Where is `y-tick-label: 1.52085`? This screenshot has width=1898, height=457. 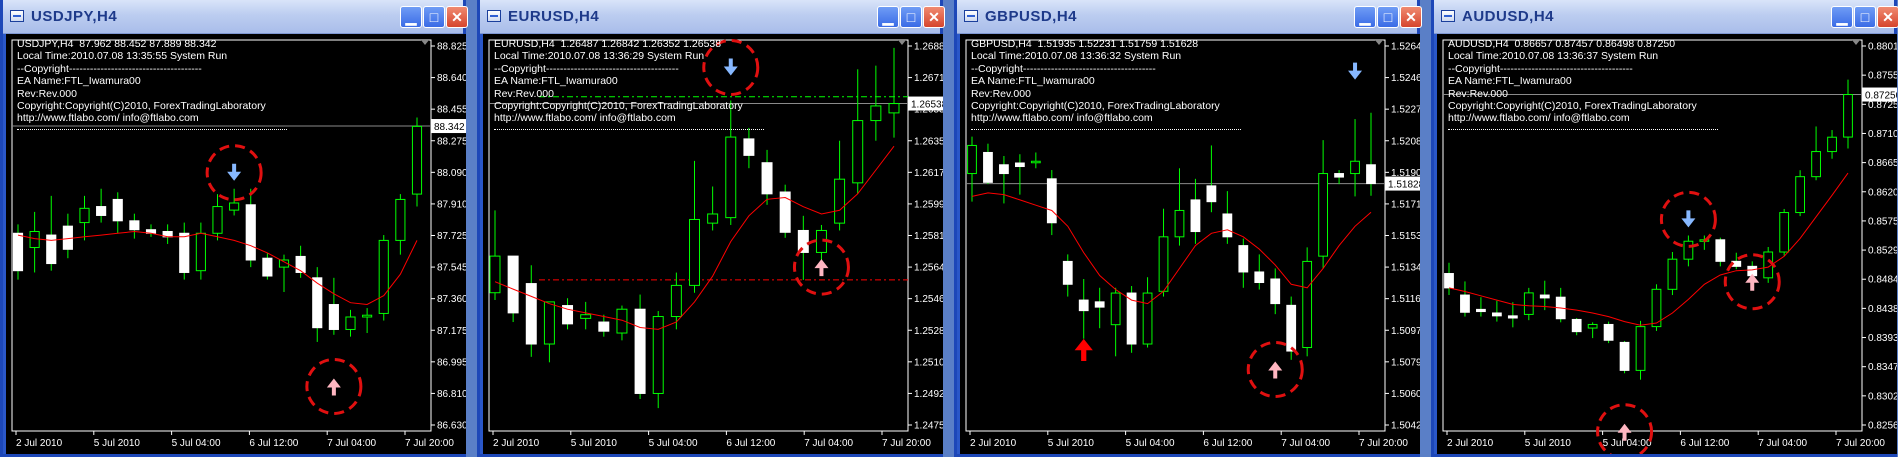
y-tick-label: 1.52085 is located at coordinates (1405, 141).